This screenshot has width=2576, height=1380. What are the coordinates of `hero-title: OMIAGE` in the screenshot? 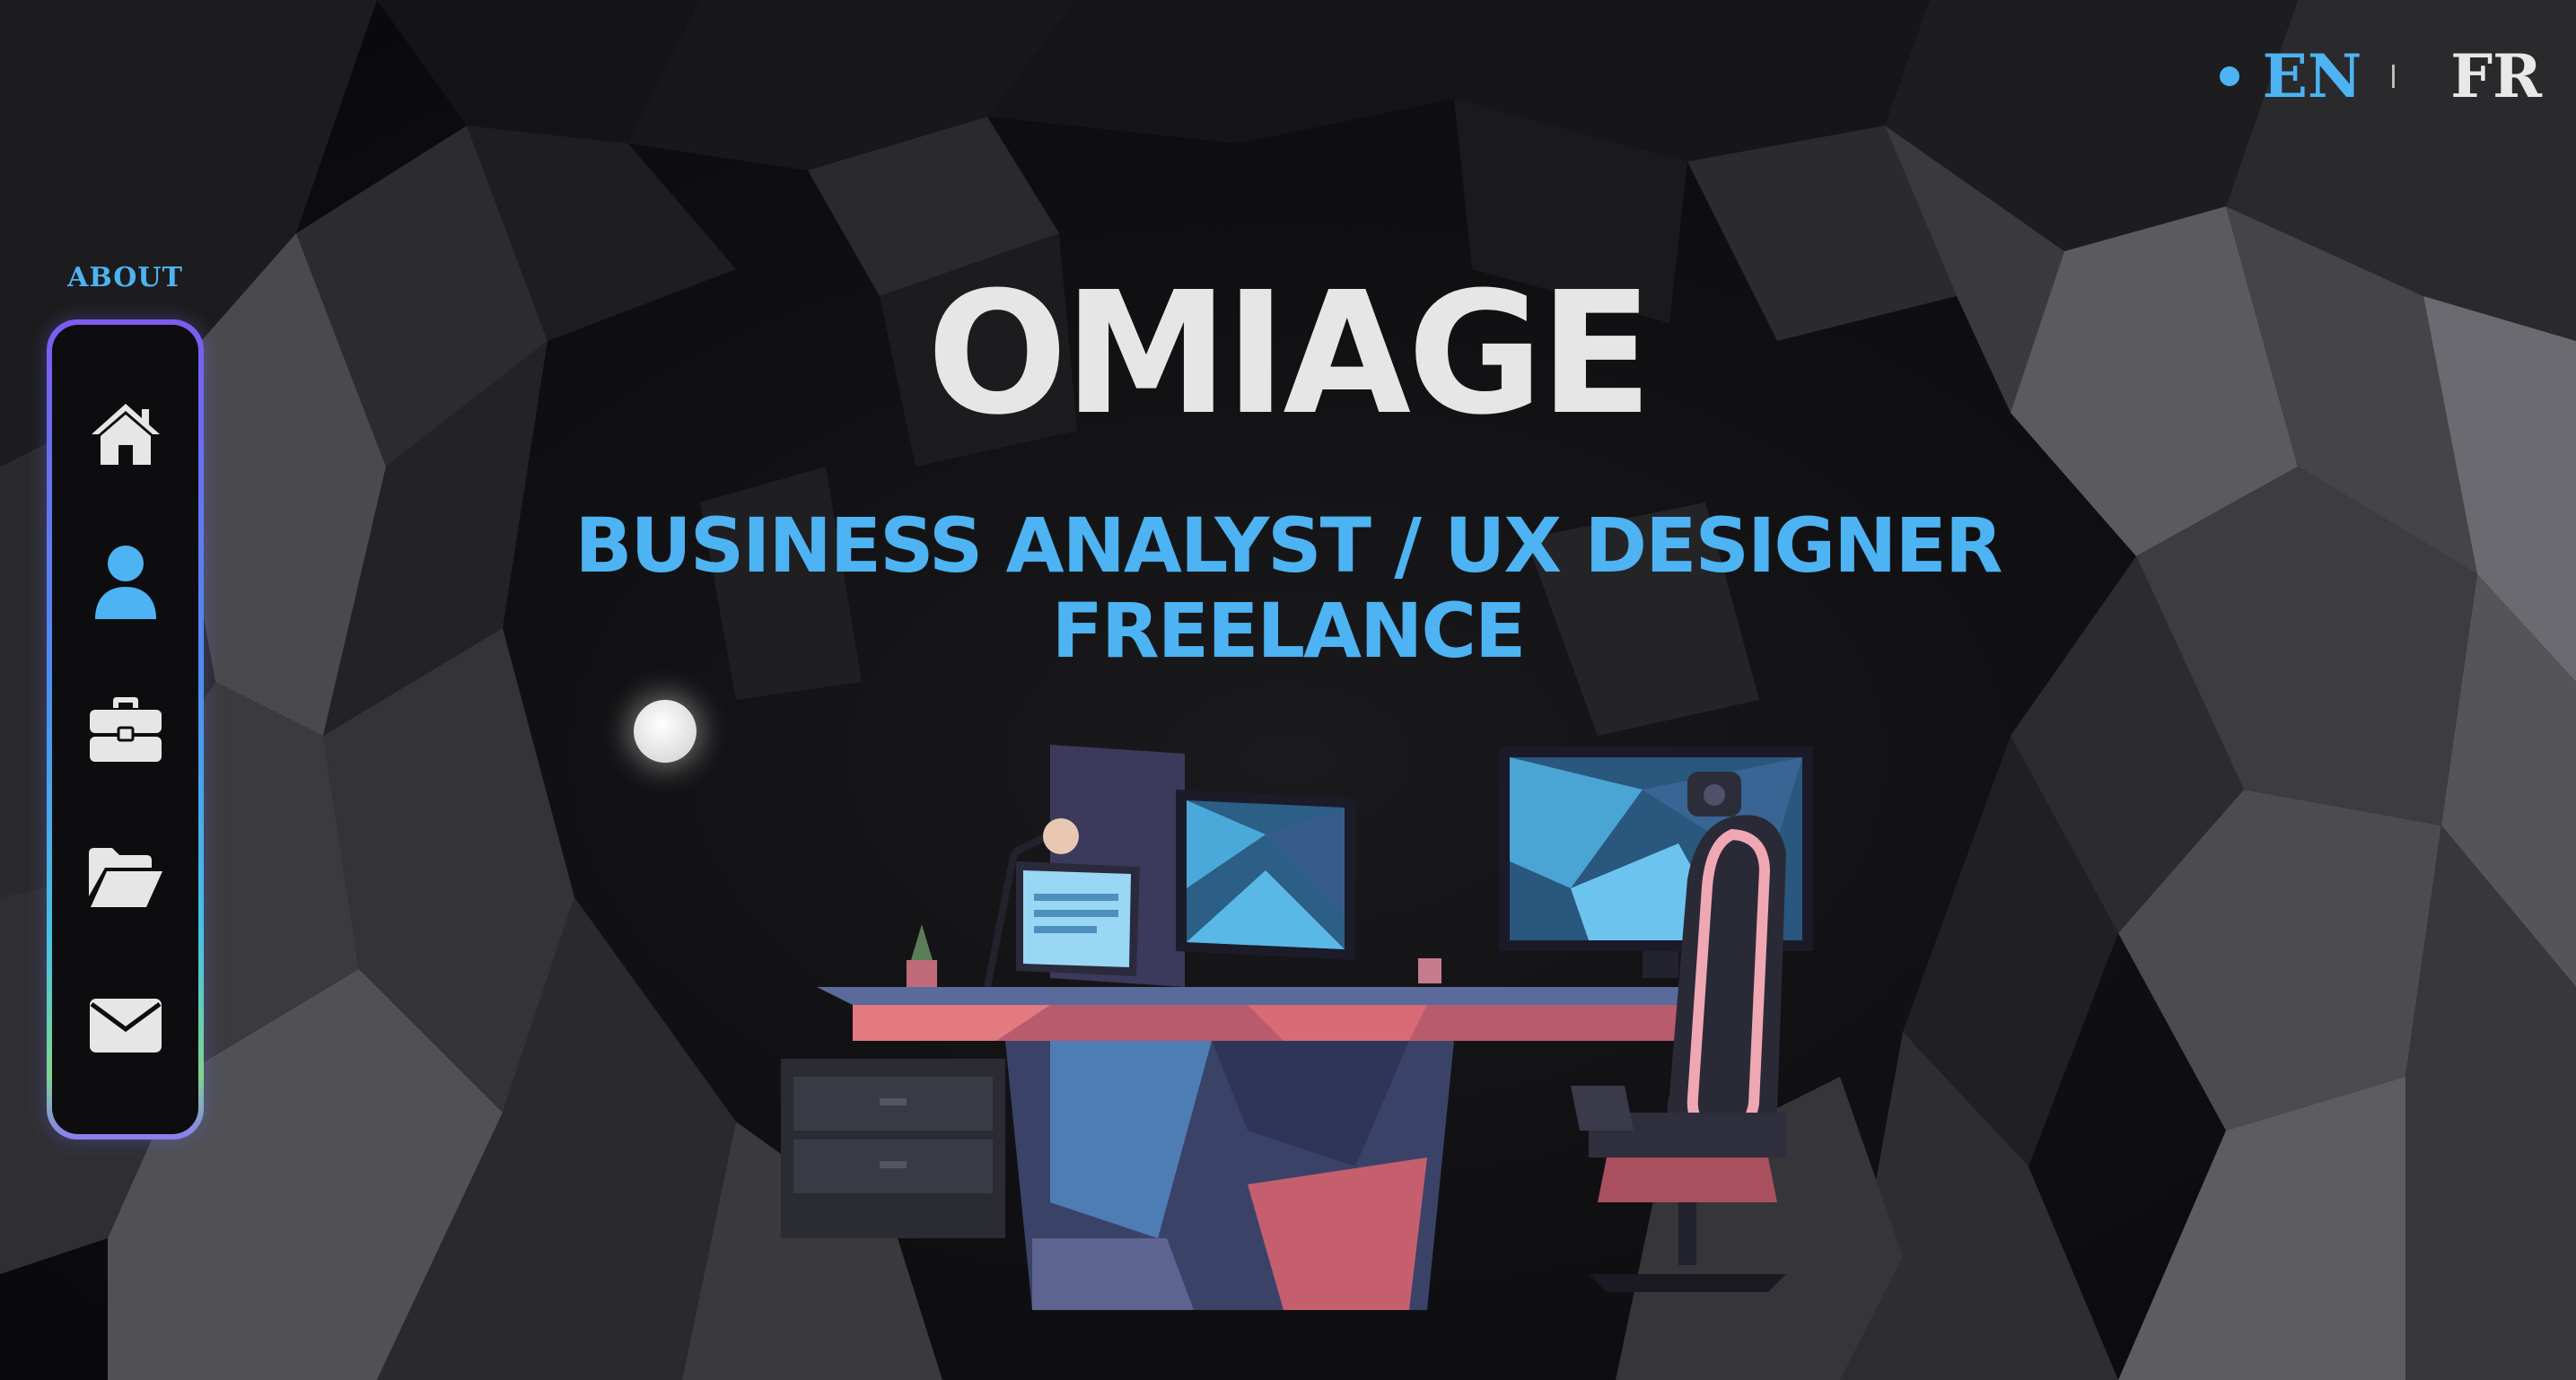 It's located at (1289, 354).